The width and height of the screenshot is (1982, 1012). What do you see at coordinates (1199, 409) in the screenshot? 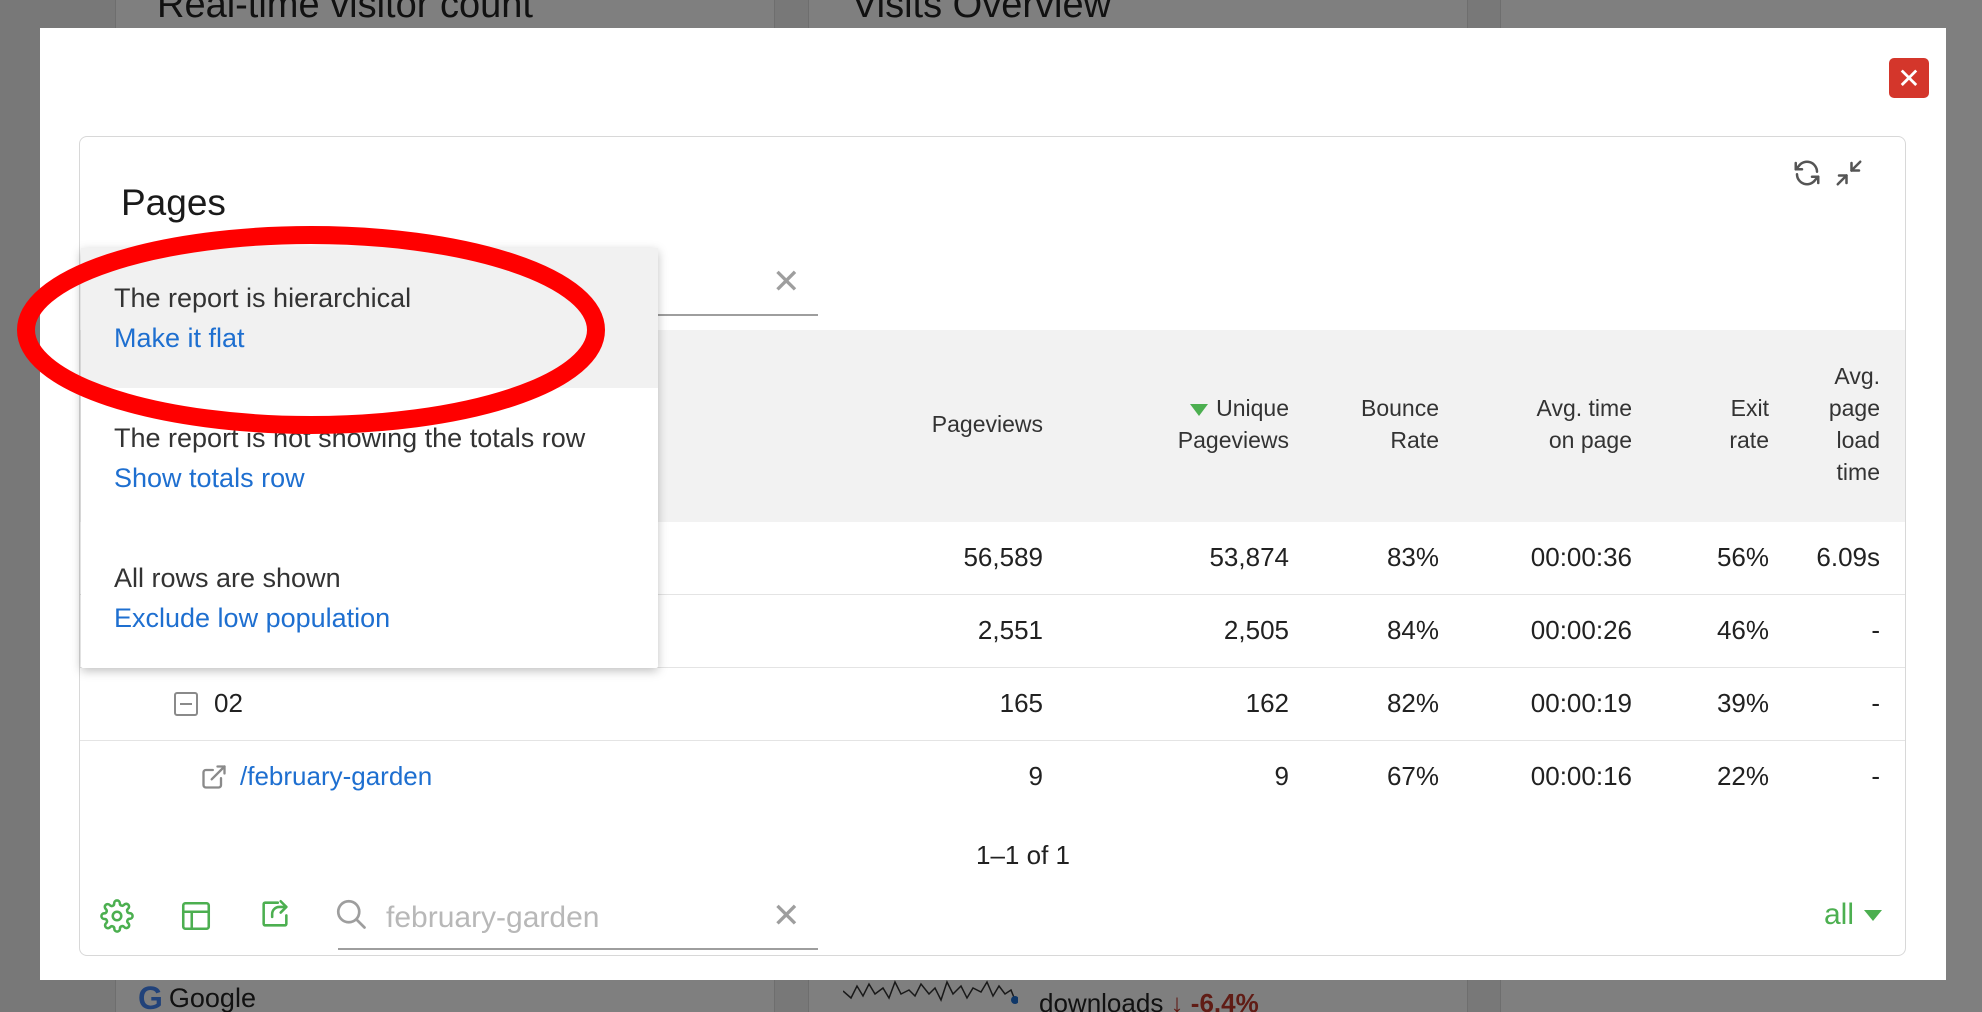
I see `sort-desc-icon` at bounding box center [1199, 409].